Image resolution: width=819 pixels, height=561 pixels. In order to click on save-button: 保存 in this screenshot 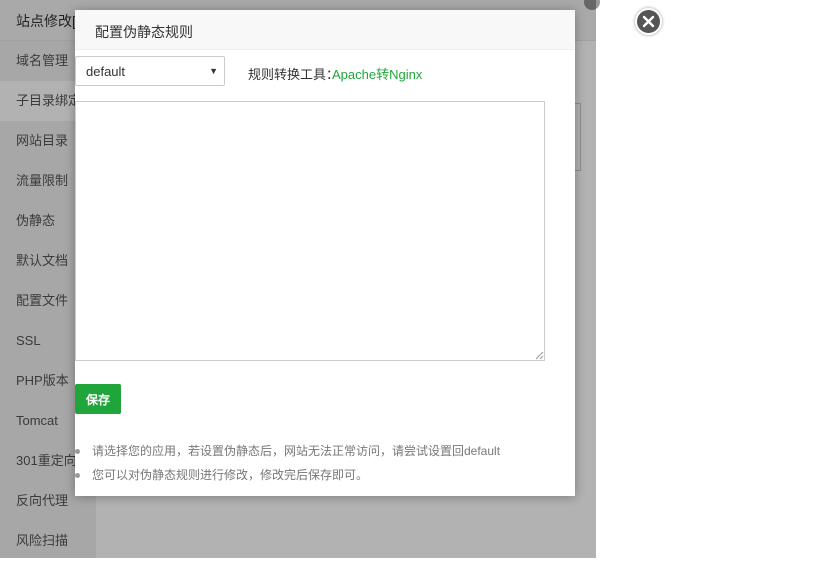, I will do `click(98, 399)`.